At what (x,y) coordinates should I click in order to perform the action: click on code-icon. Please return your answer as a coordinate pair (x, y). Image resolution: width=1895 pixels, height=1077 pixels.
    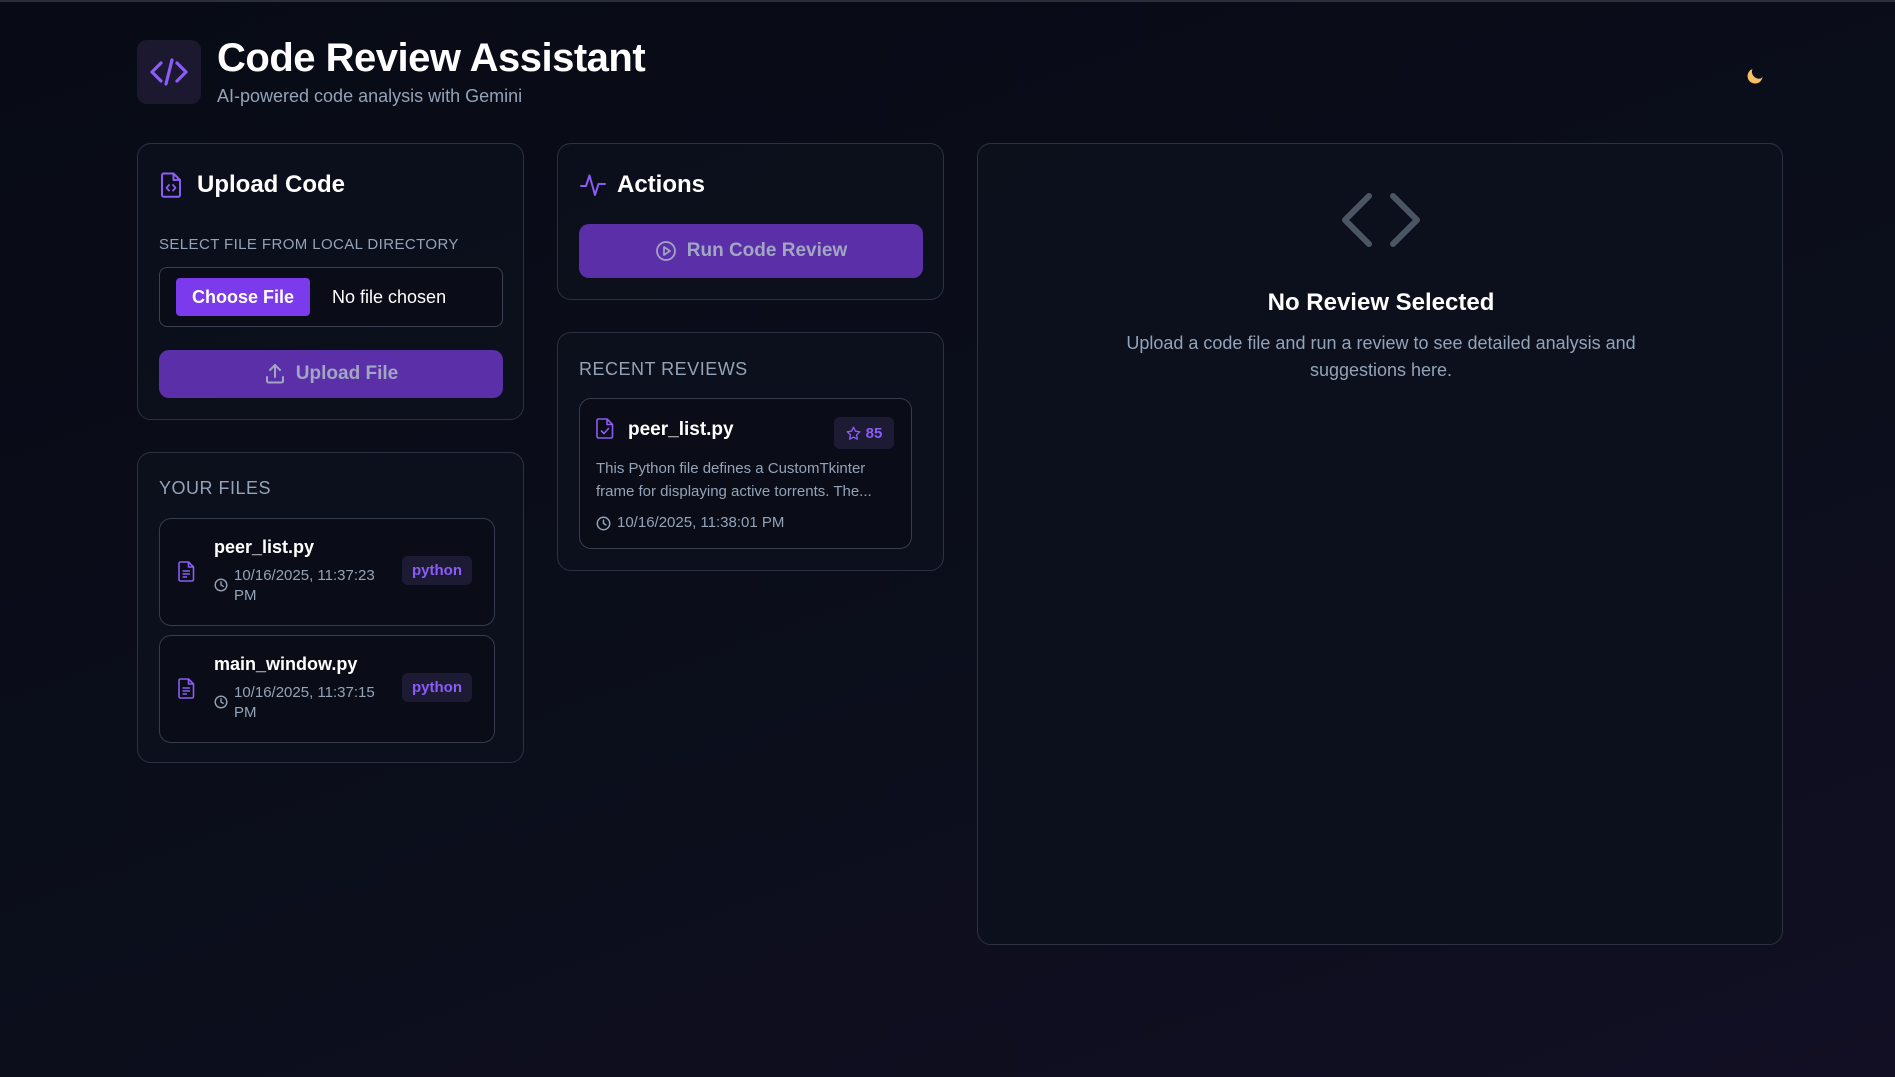
    Looking at the image, I should click on (169, 72).